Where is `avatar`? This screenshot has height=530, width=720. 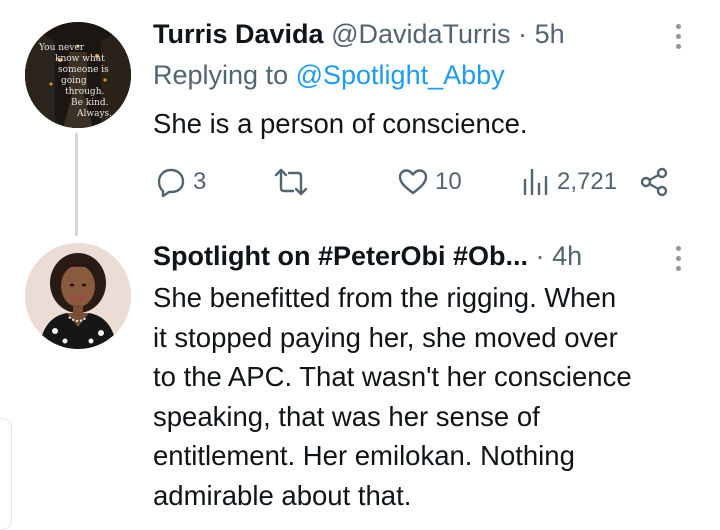
avatar is located at coordinates (78, 296).